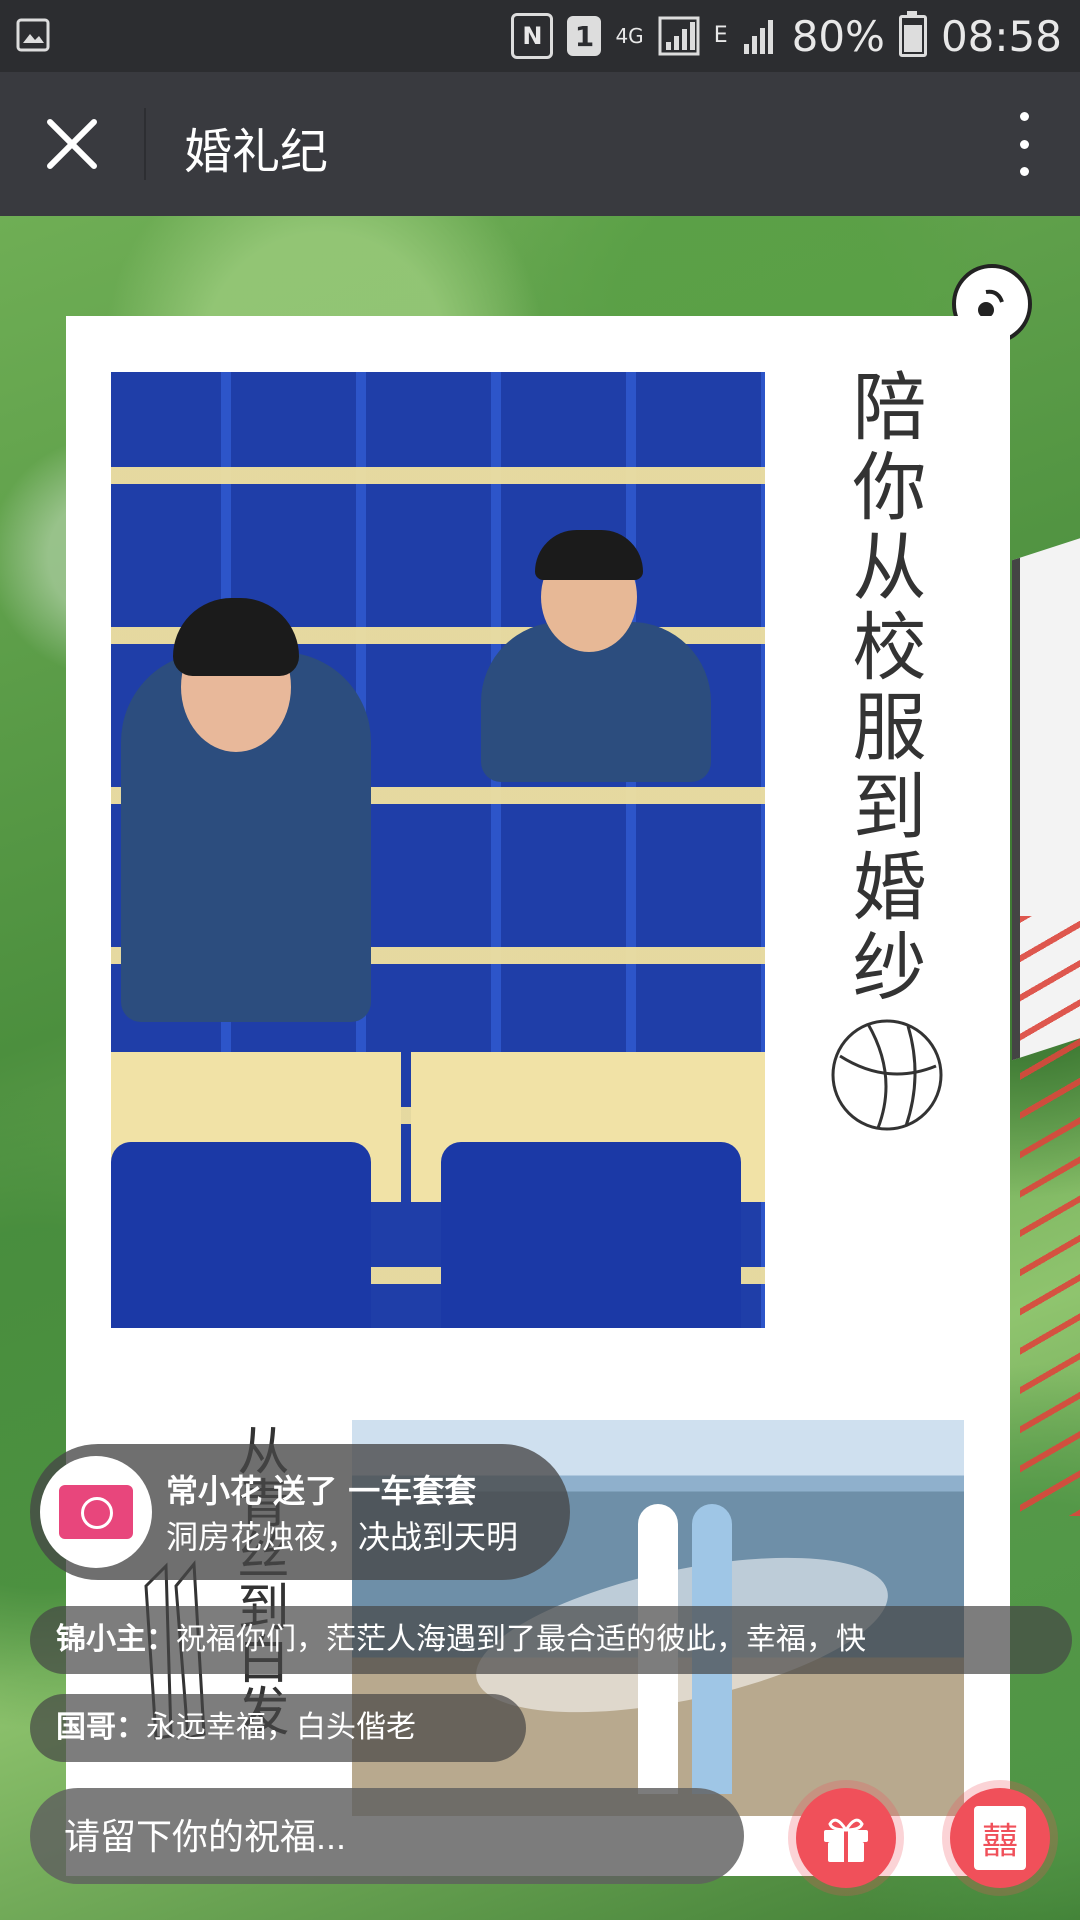 This screenshot has height=1920, width=1080. What do you see at coordinates (883, 688) in the screenshot?
I see `vertical-caption-1: 陪你从校服到婚纱` at bounding box center [883, 688].